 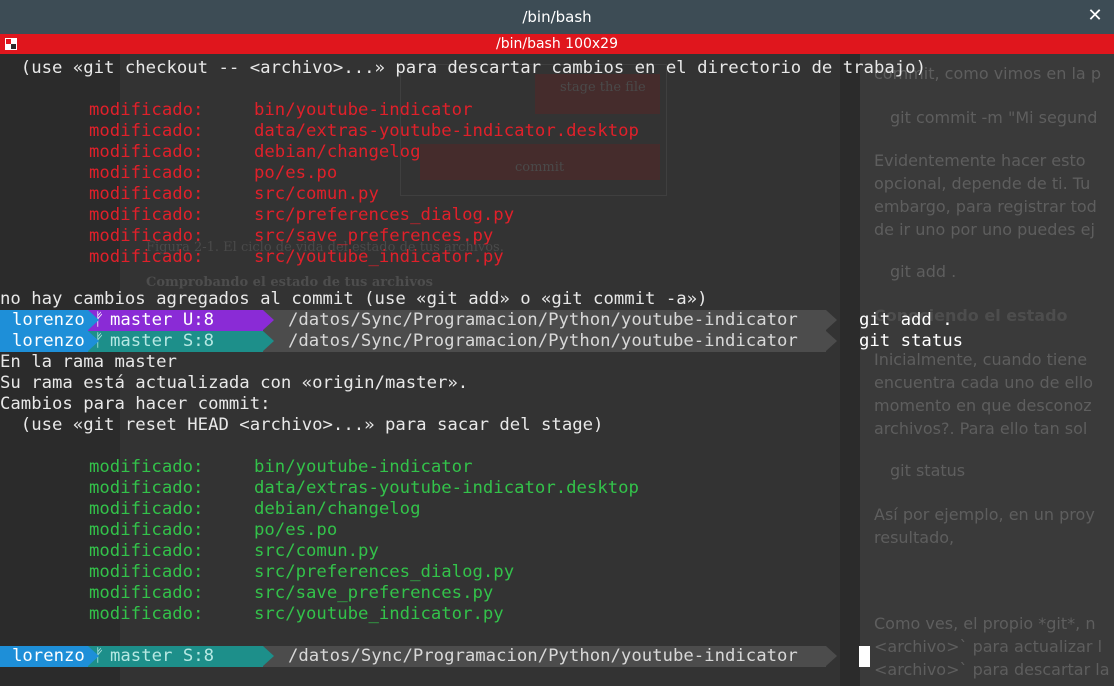 I want to click on staged-file-line: modificado: src/youtube_indicator.py, so click(x=557, y=614).